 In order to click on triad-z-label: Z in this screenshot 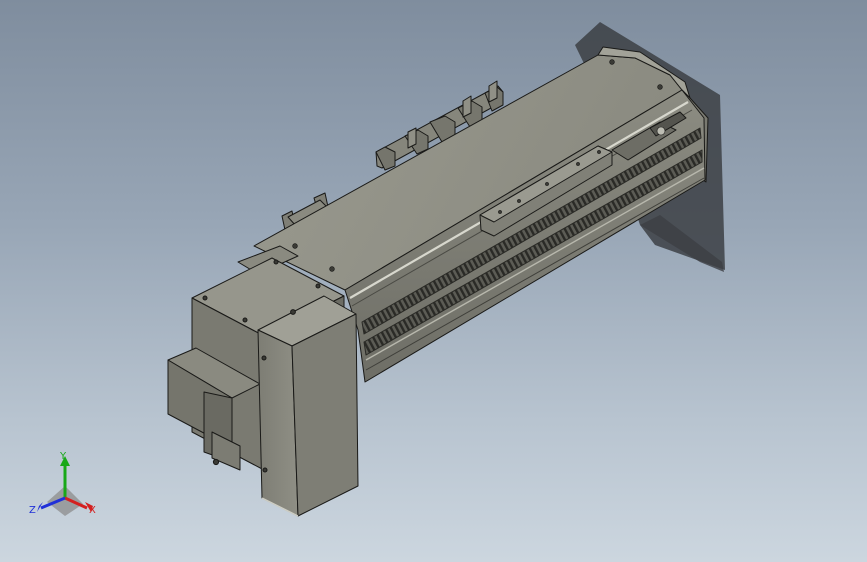, I will do `click(32, 510)`.